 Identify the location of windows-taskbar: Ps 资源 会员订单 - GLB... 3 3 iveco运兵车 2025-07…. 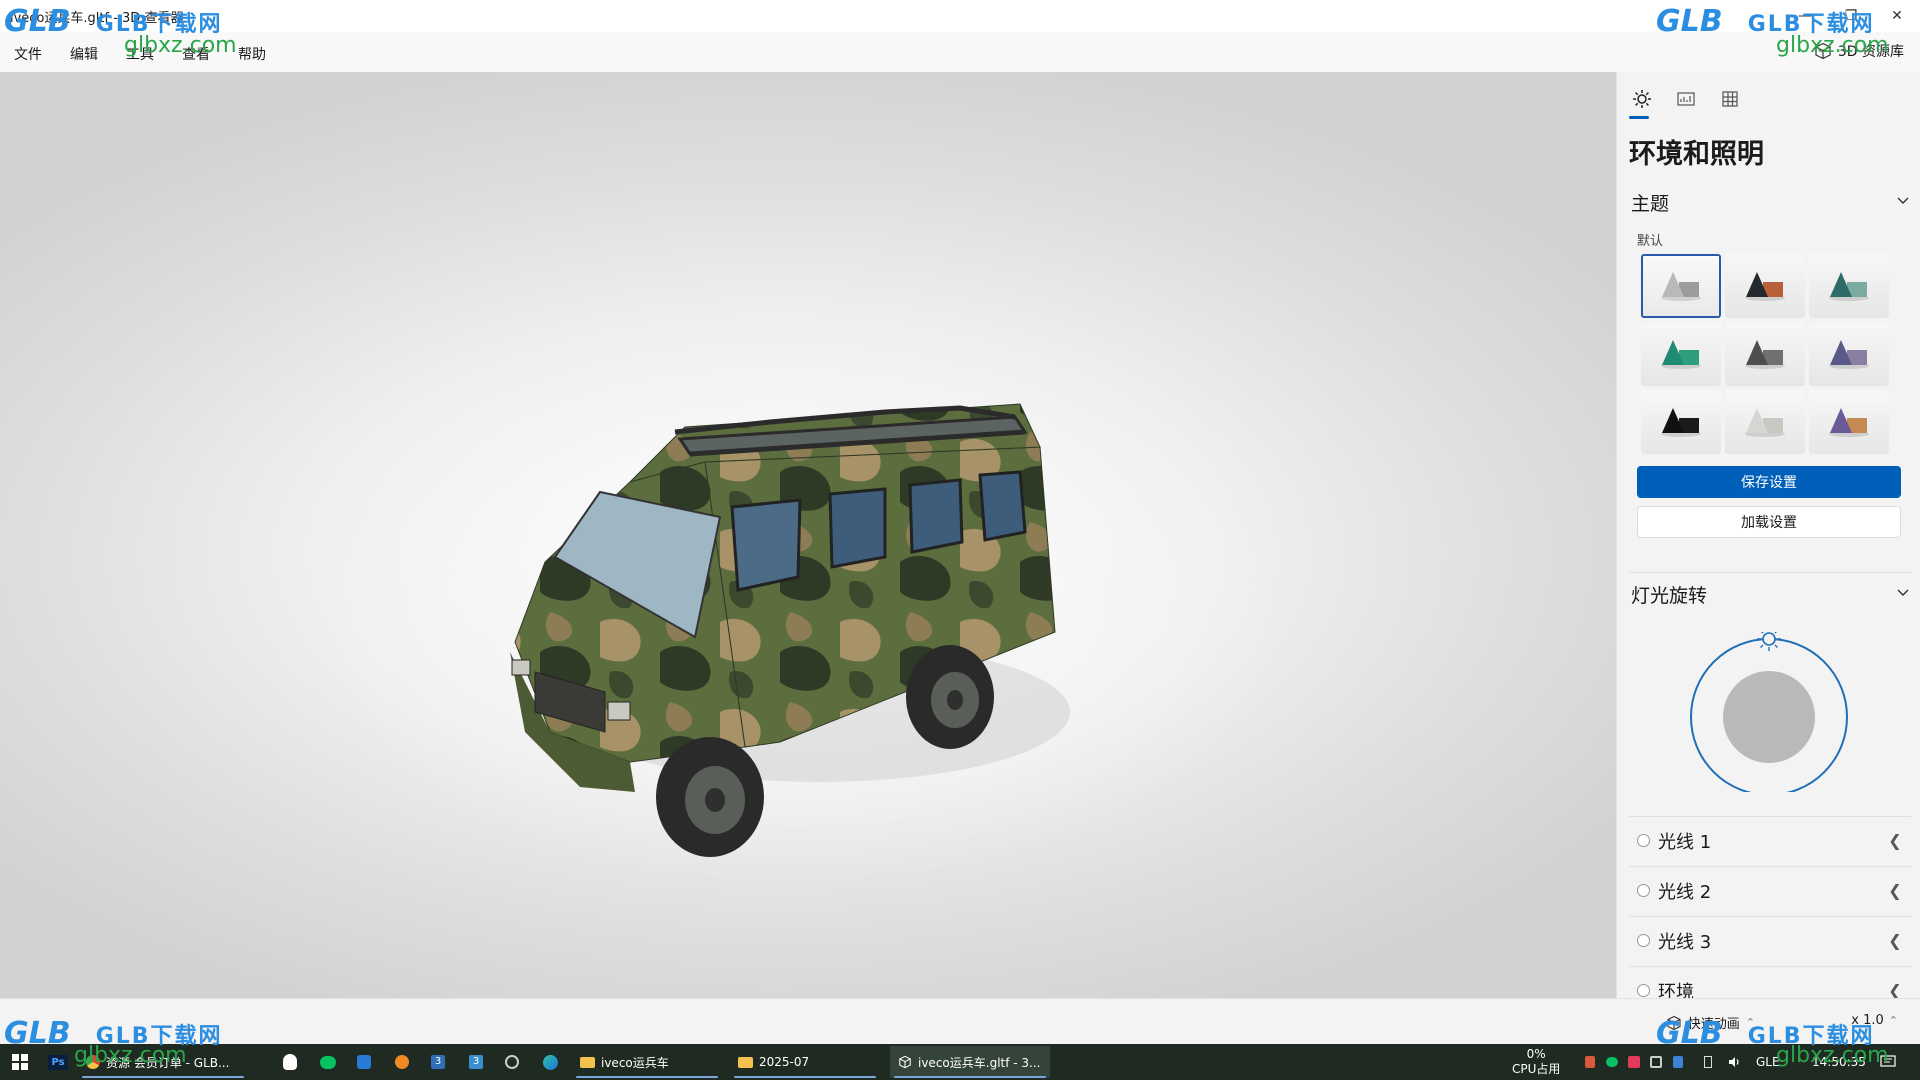
(960, 1062).